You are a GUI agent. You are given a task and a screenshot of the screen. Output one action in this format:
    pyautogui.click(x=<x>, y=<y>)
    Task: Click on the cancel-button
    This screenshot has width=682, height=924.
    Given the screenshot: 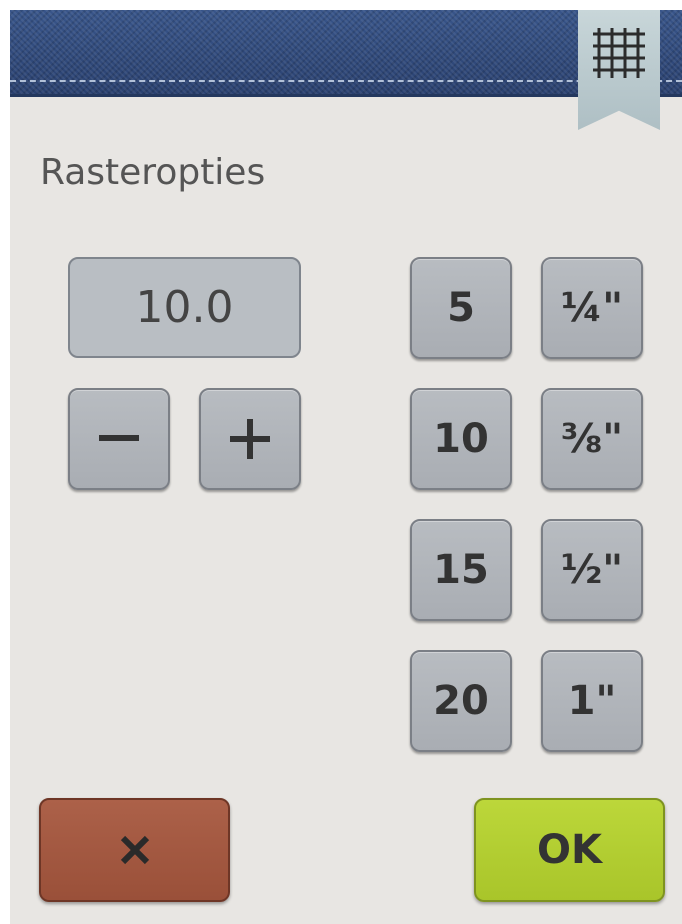 What is the action you would take?
    pyautogui.click(x=134, y=850)
    